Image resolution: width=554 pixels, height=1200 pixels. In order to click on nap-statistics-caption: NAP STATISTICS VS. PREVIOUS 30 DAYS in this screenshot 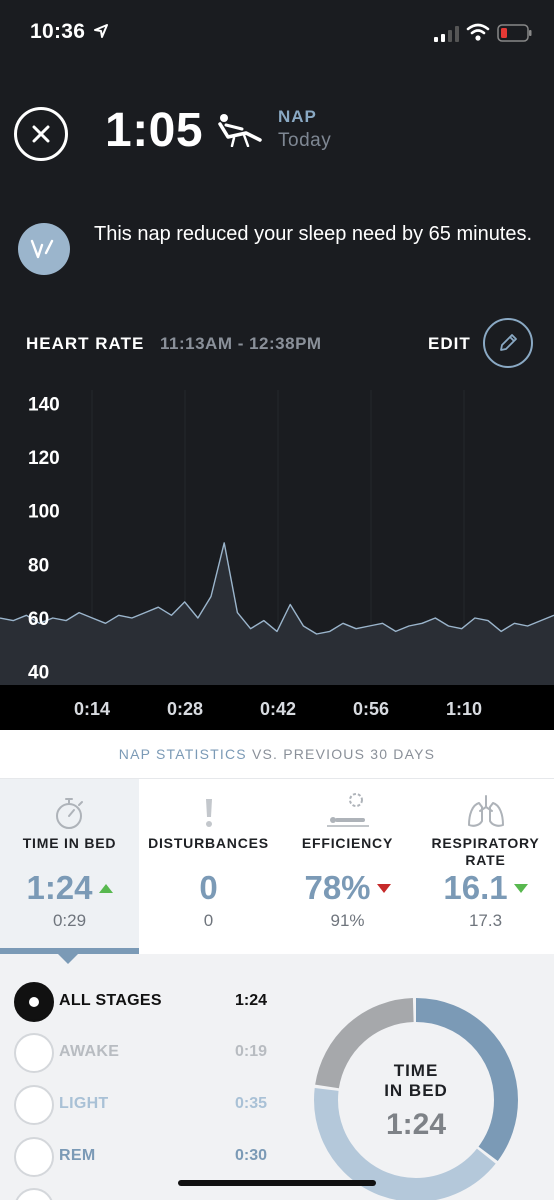, I will do `click(277, 754)`.